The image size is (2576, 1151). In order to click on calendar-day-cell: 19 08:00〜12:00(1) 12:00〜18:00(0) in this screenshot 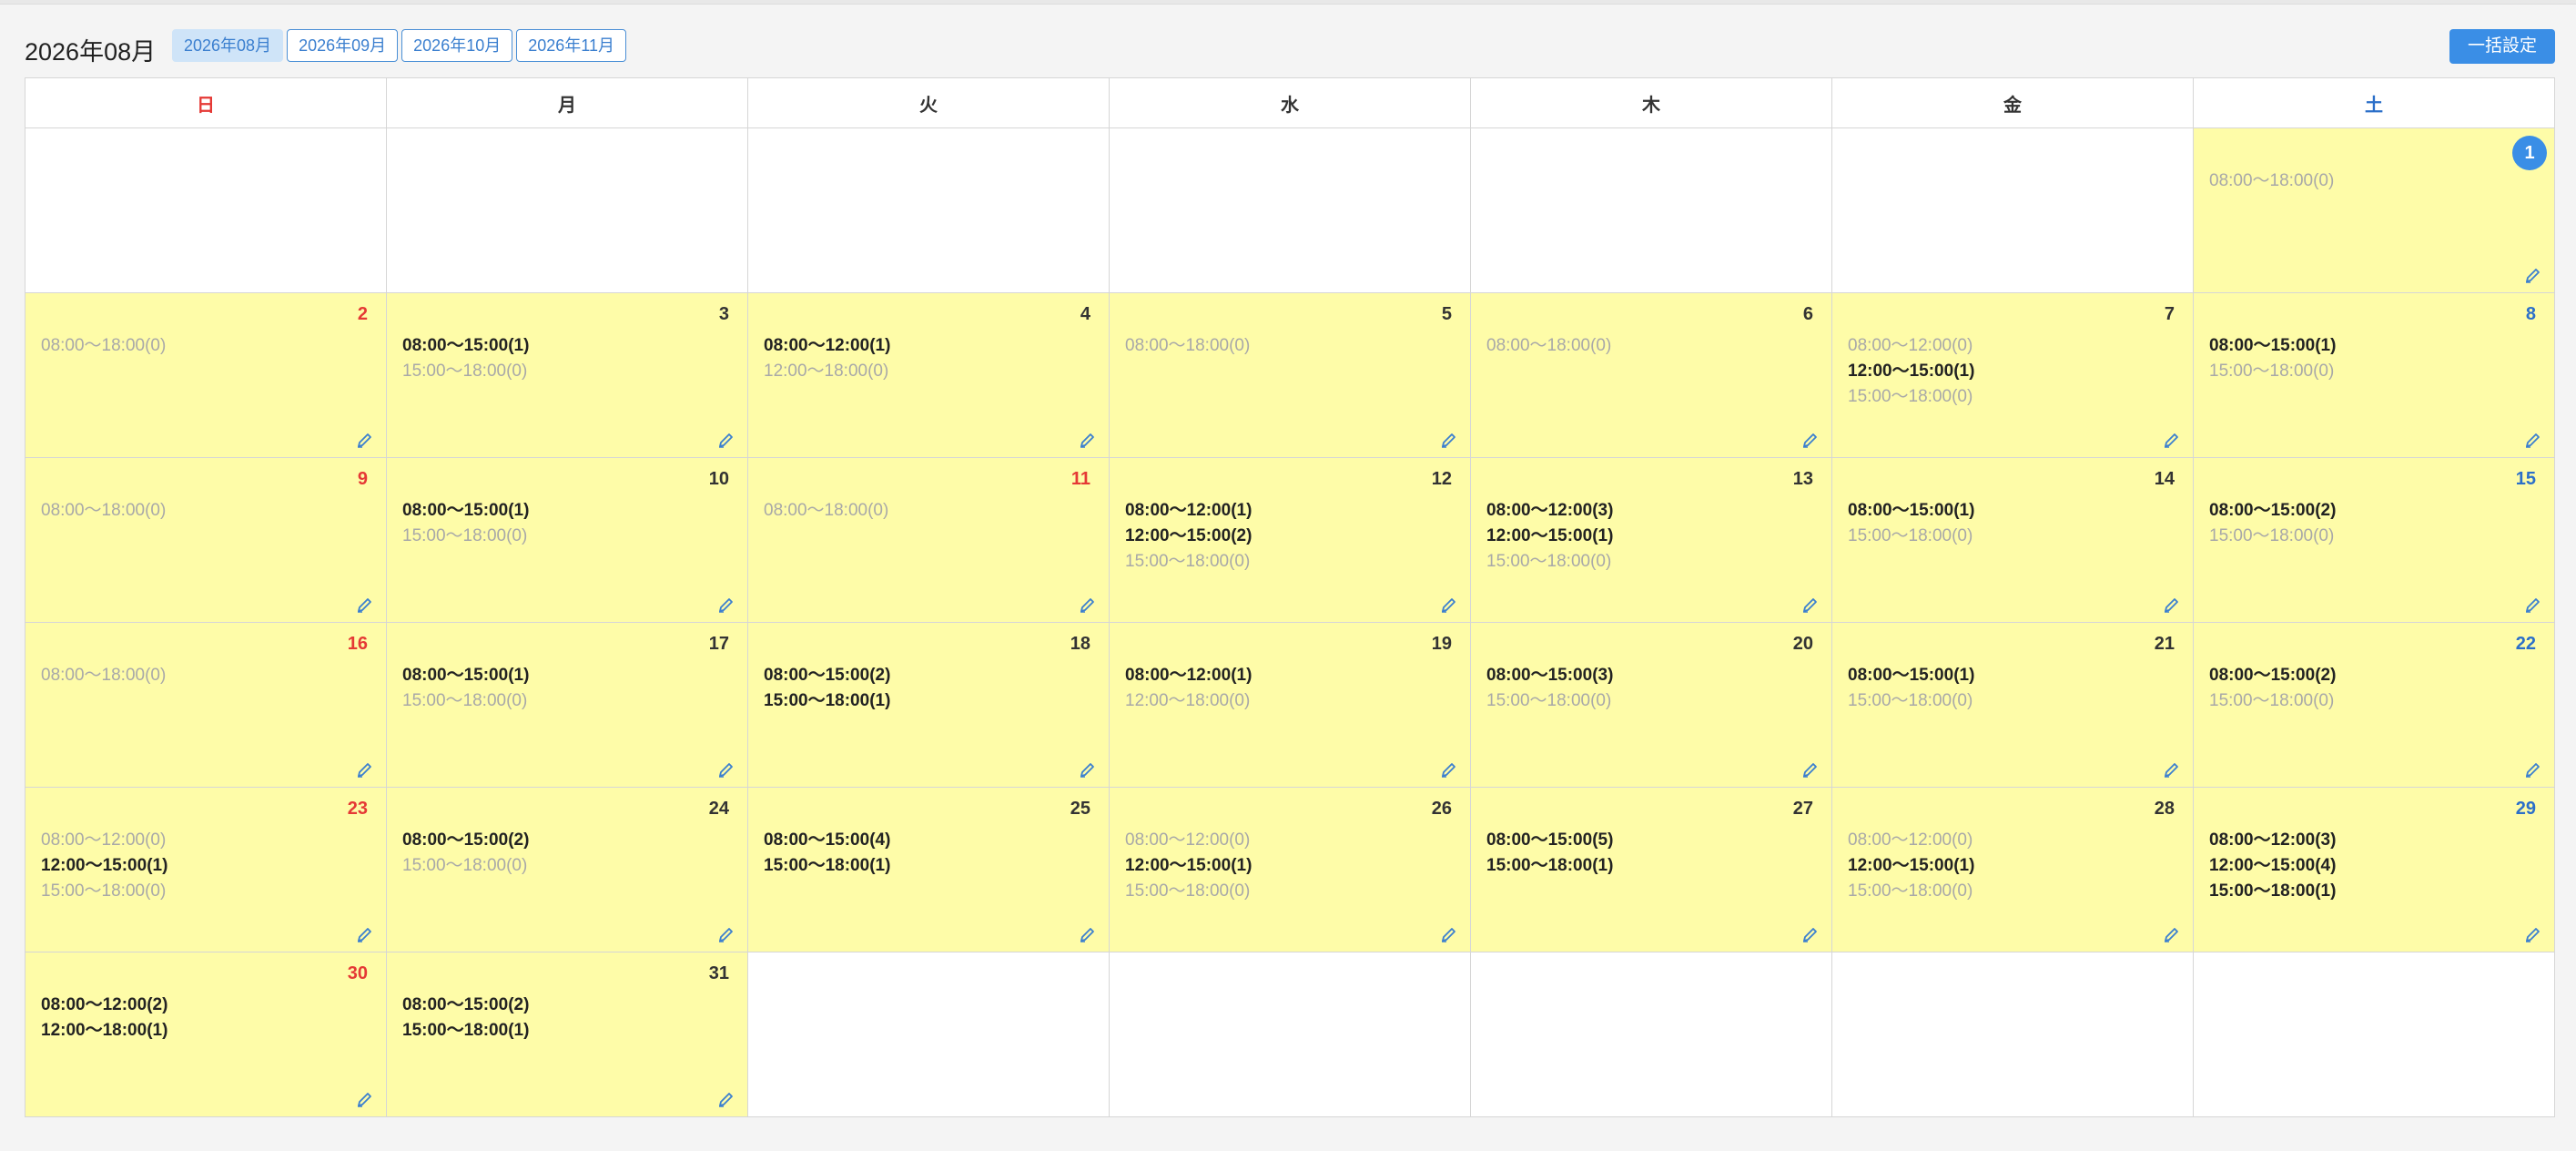, I will do `click(1290, 706)`.